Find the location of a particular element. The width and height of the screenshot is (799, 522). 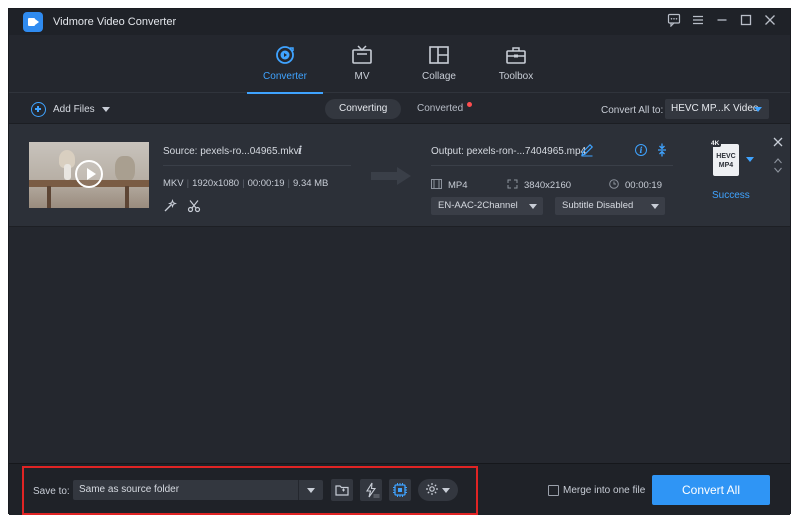

tab-converted-label: Converted is located at coordinates (440, 108).